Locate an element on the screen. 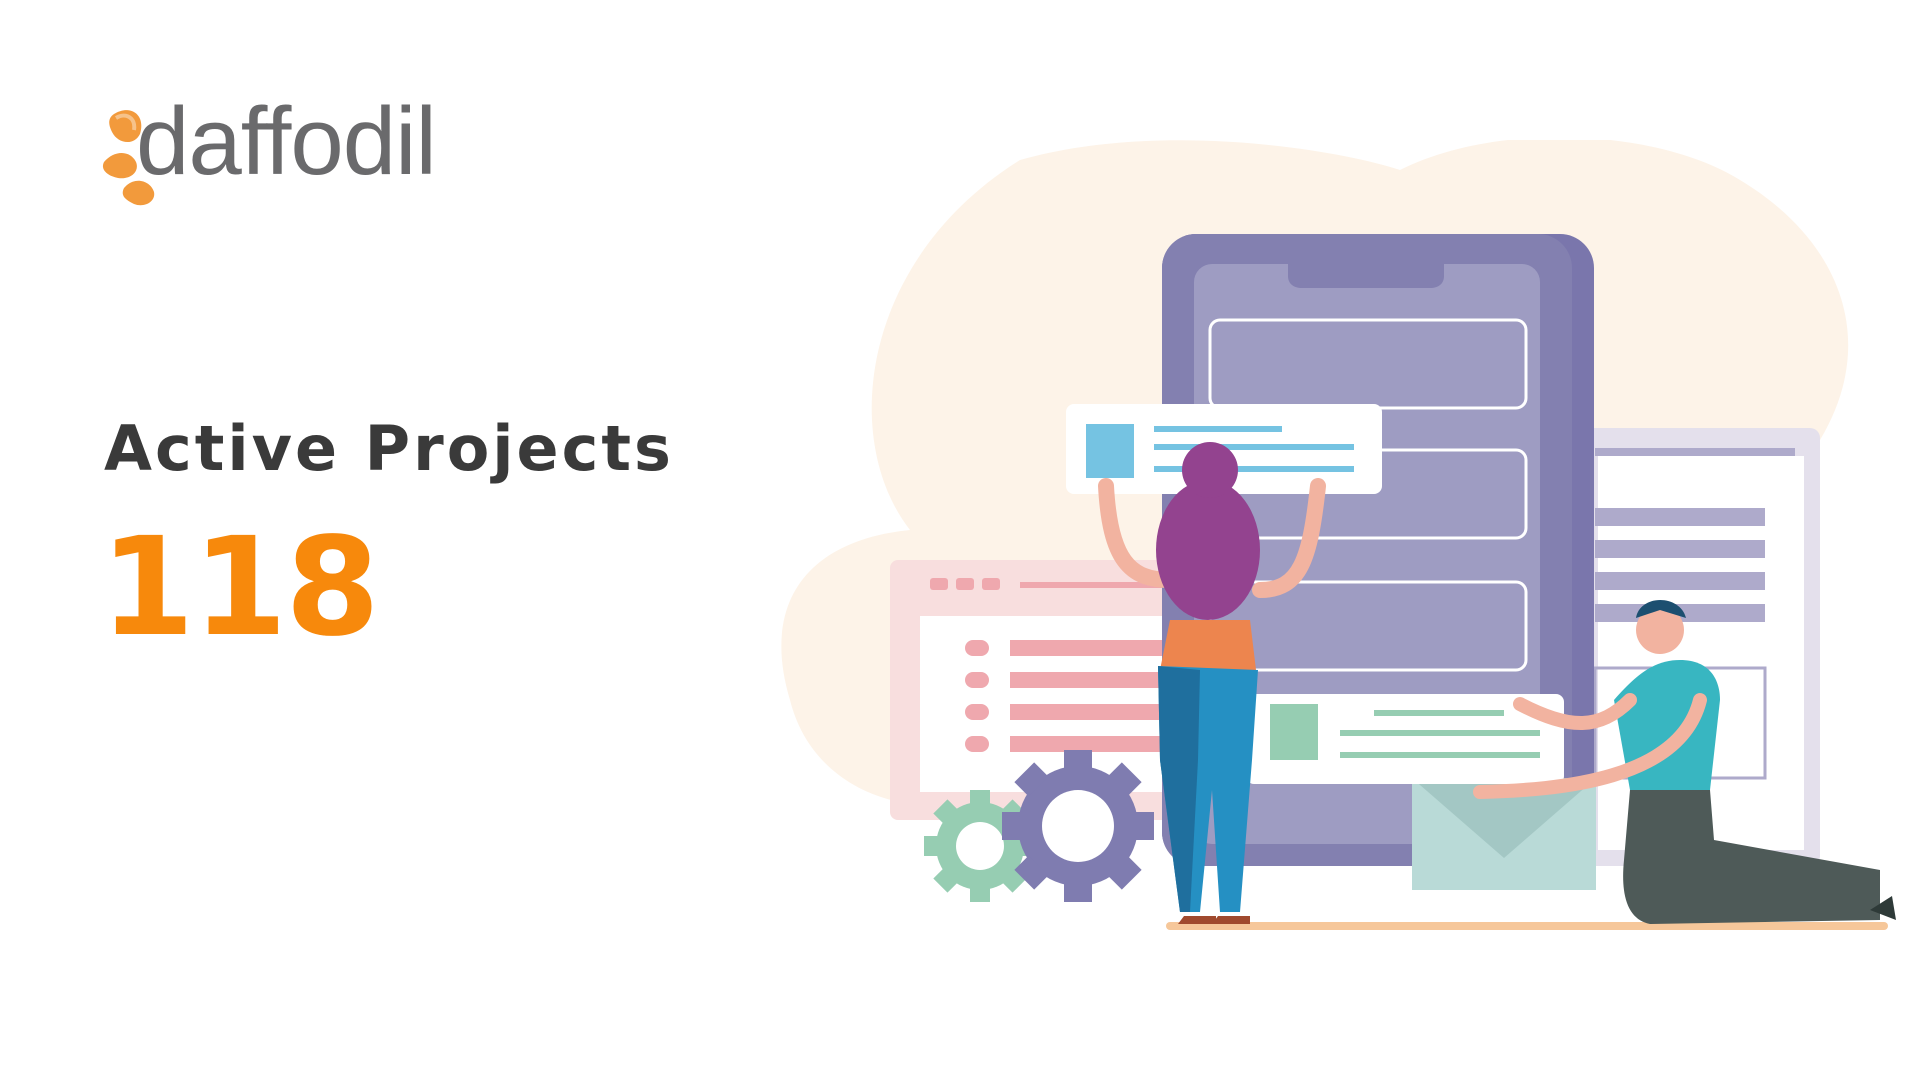  stat-value: 118 is located at coordinates (240, 588).